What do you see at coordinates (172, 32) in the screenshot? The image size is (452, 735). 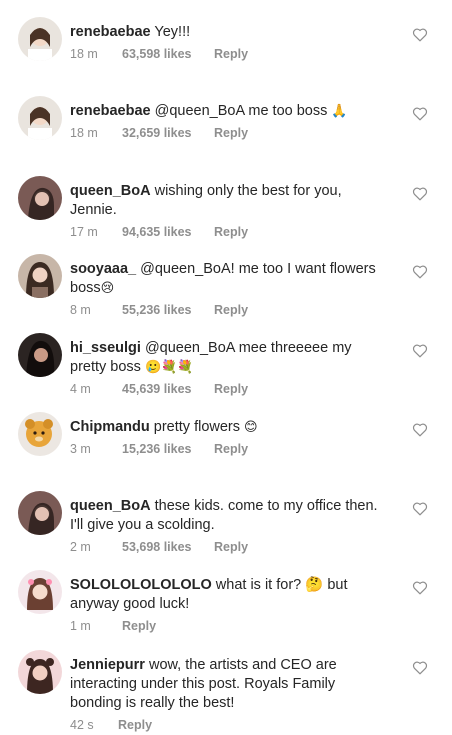 I see `comment-text: Yey!!!` at bounding box center [172, 32].